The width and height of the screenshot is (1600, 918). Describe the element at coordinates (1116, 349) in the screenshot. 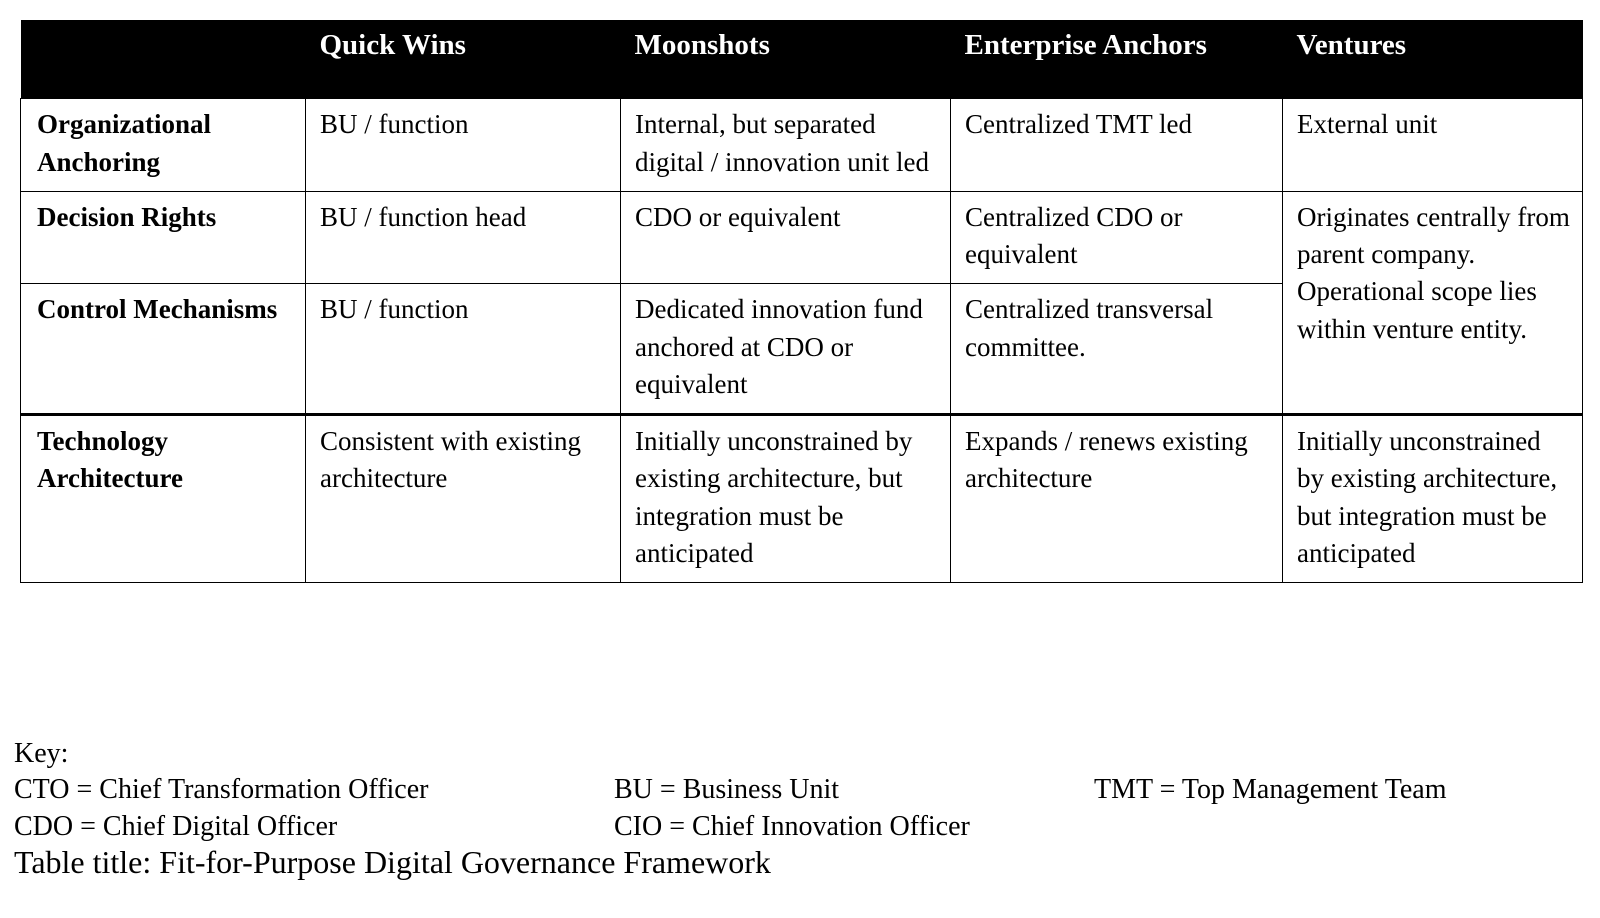

I see `cell-control-mechanisms-enterprise-anchors: Centralized transversal committee.` at that location.